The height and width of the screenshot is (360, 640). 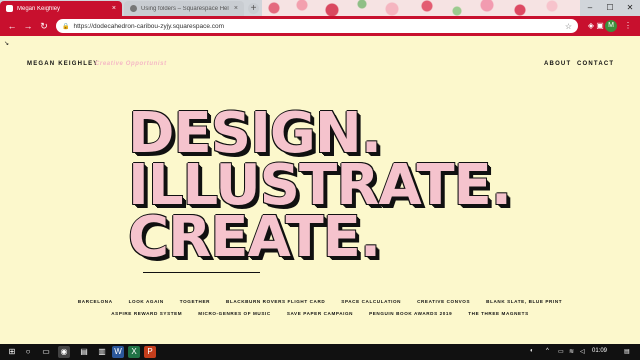 What do you see at coordinates (39, 8) in the screenshot?
I see `tab-title: Megan Keighley` at bounding box center [39, 8].